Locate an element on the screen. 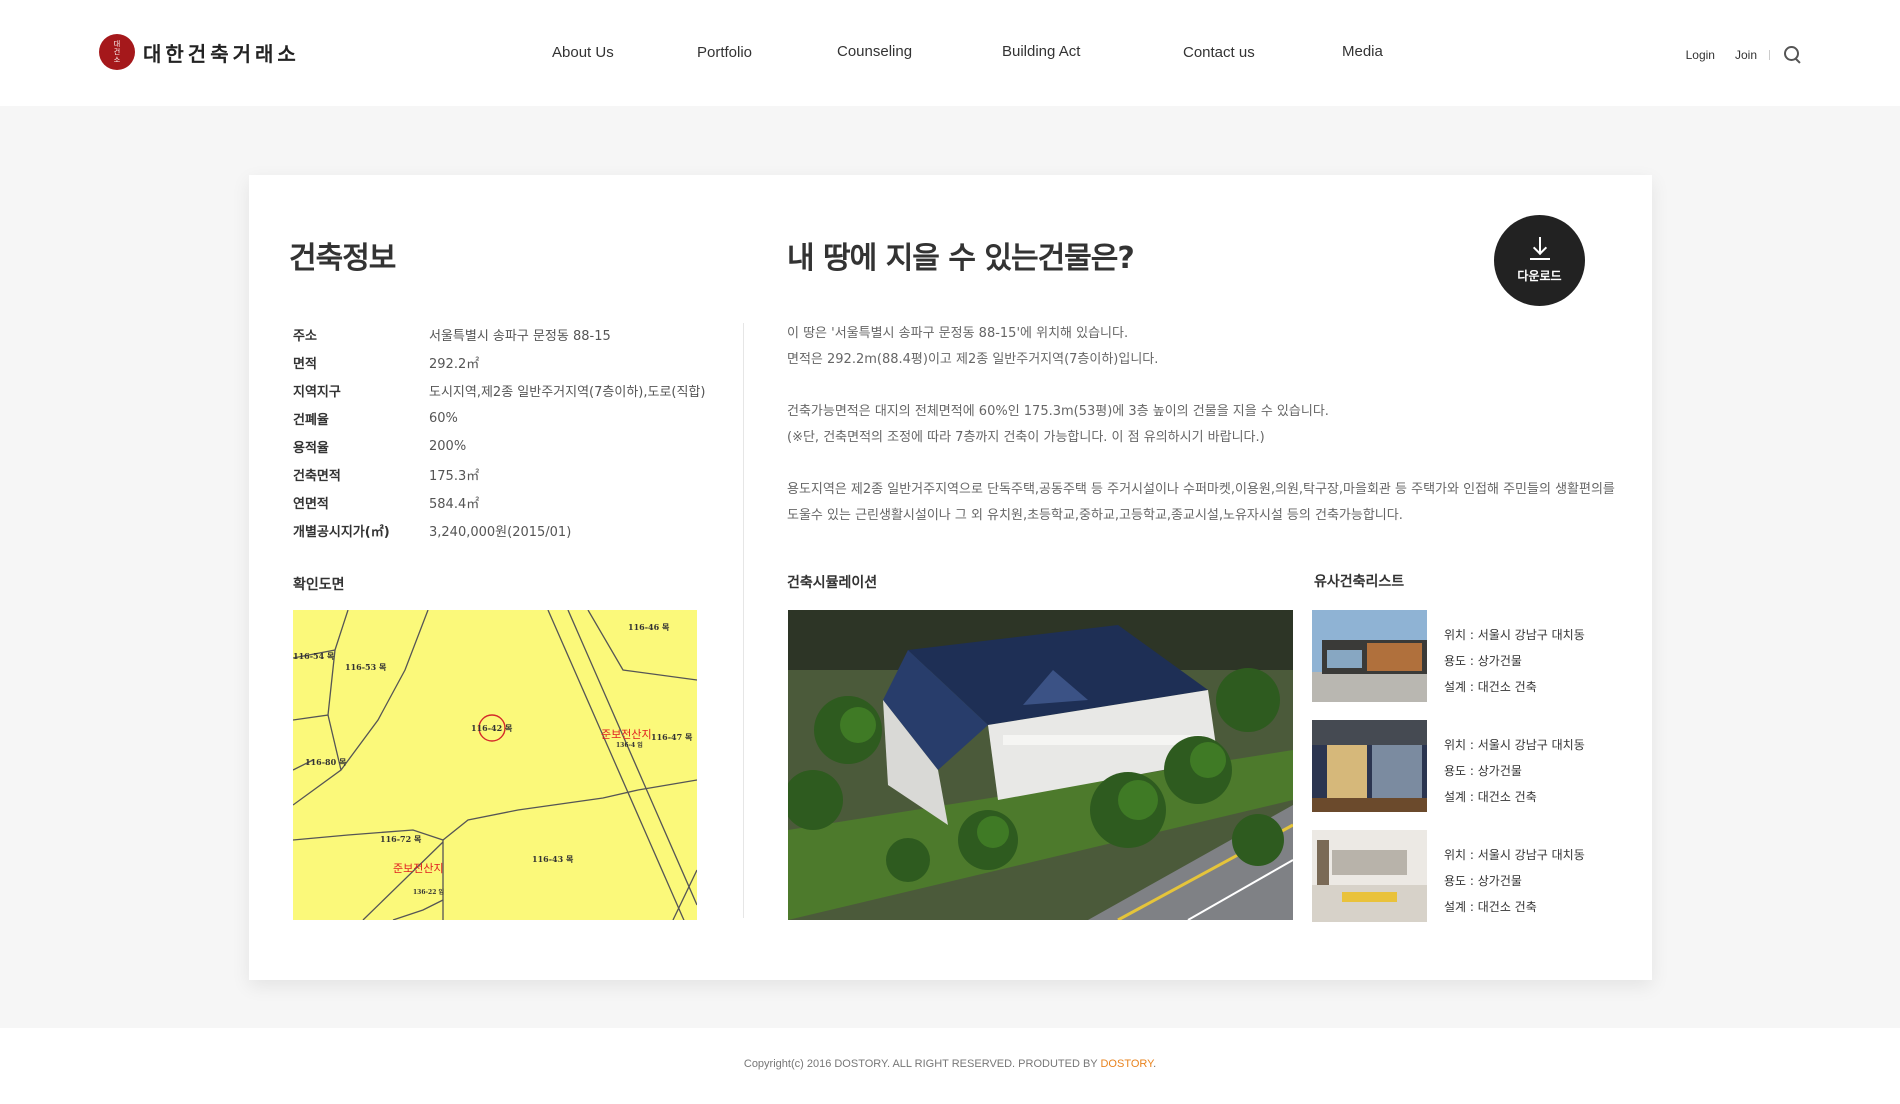 The image size is (1900, 1104). download-icon is located at coordinates (1540, 249).